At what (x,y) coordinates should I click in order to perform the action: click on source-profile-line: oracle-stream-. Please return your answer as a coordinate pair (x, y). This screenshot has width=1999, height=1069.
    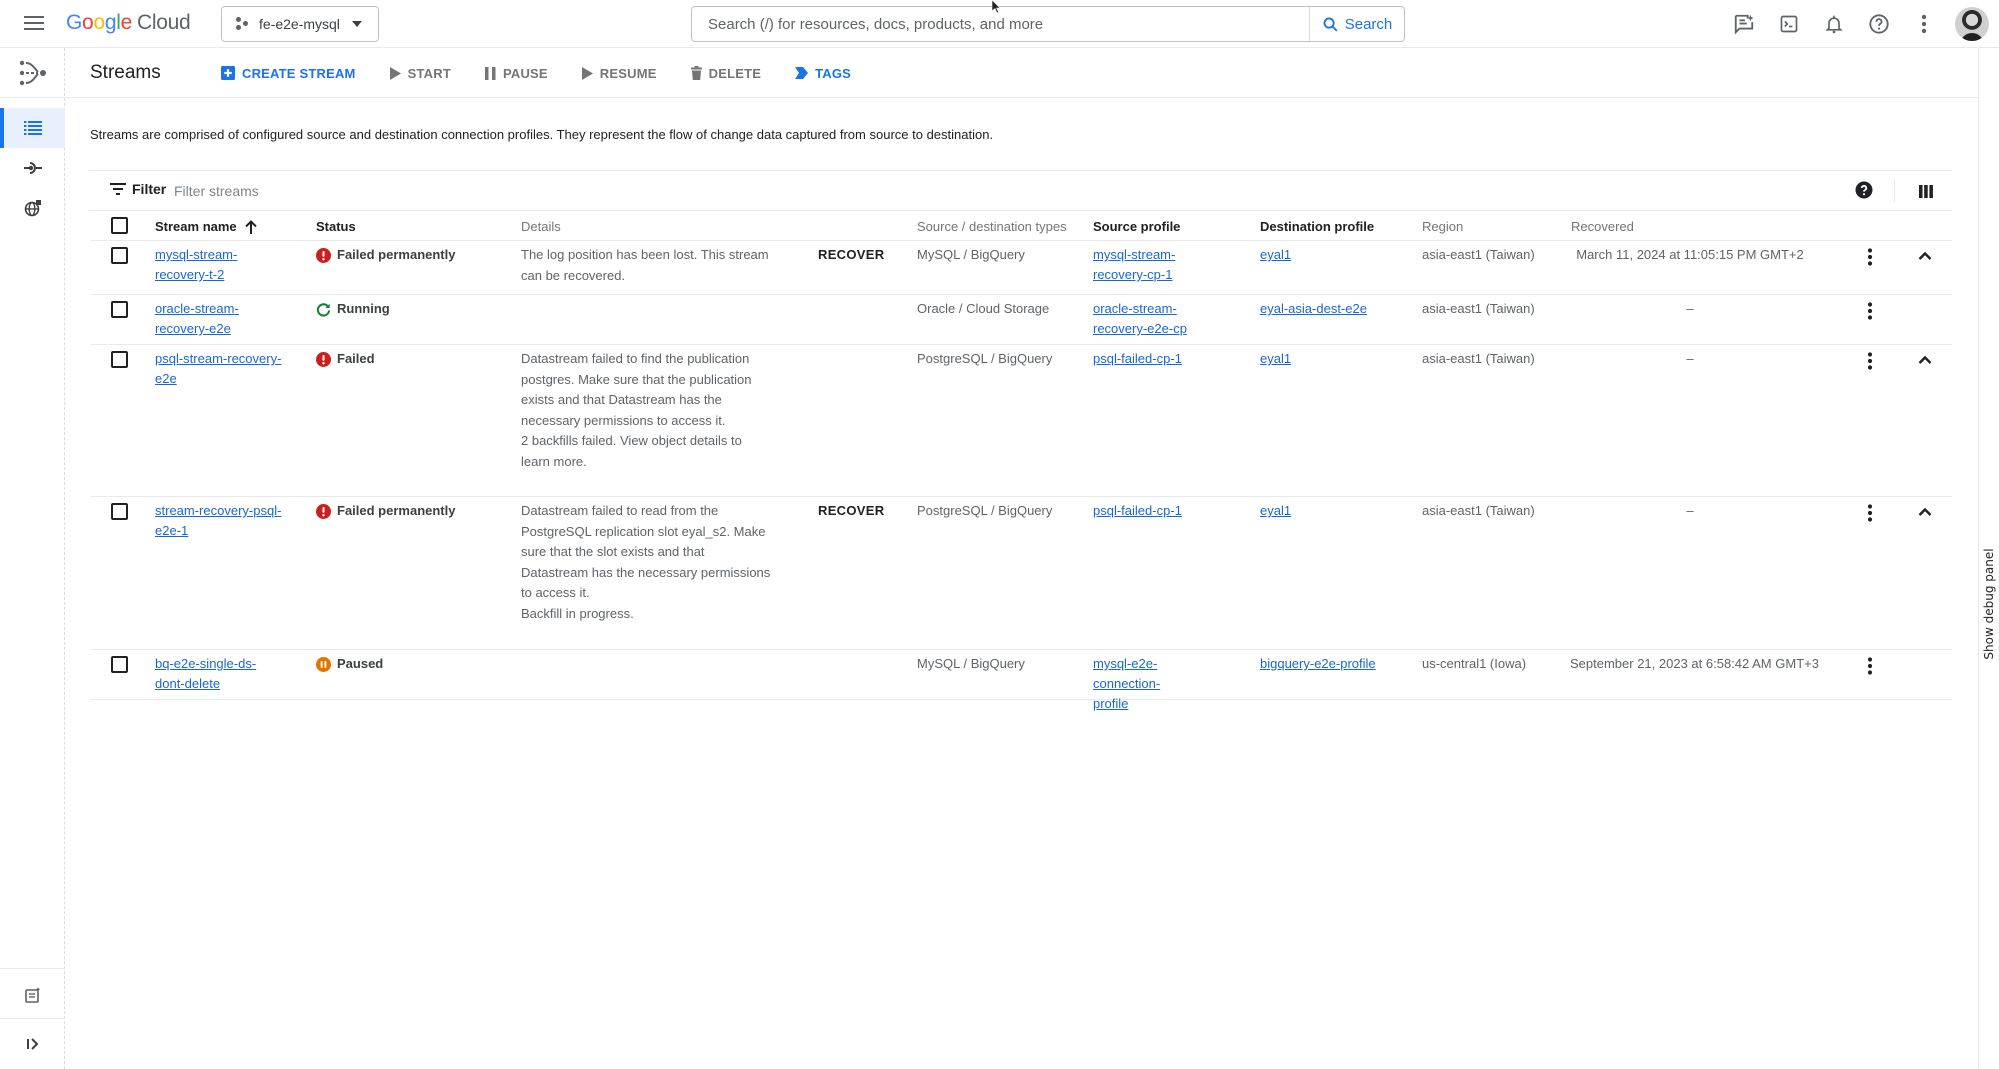
    Looking at the image, I should click on (1158, 309).